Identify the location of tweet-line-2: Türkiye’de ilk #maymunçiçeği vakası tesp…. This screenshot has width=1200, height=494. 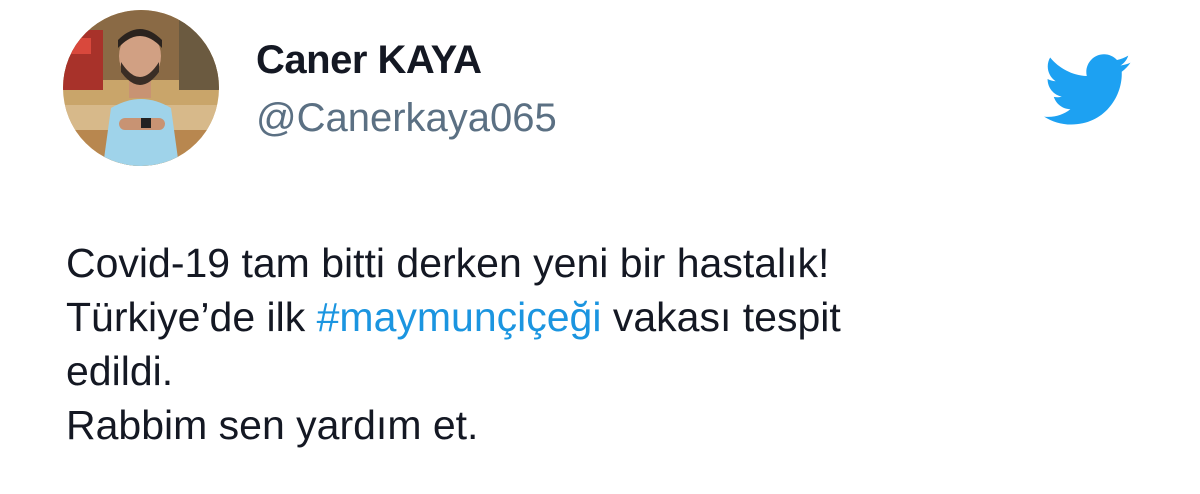
(606, 317).